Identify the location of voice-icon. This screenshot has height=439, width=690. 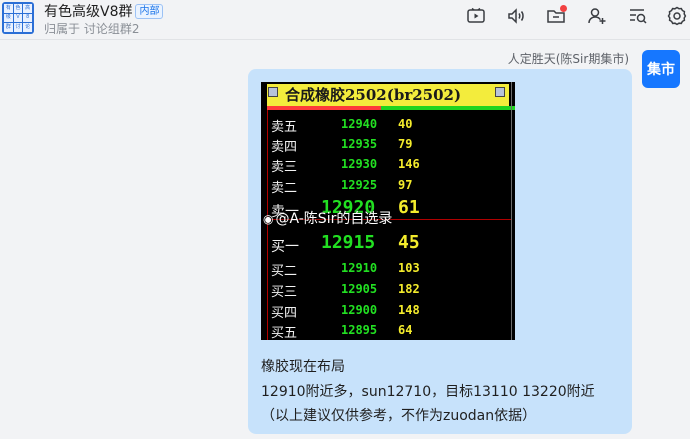
(516, 16).